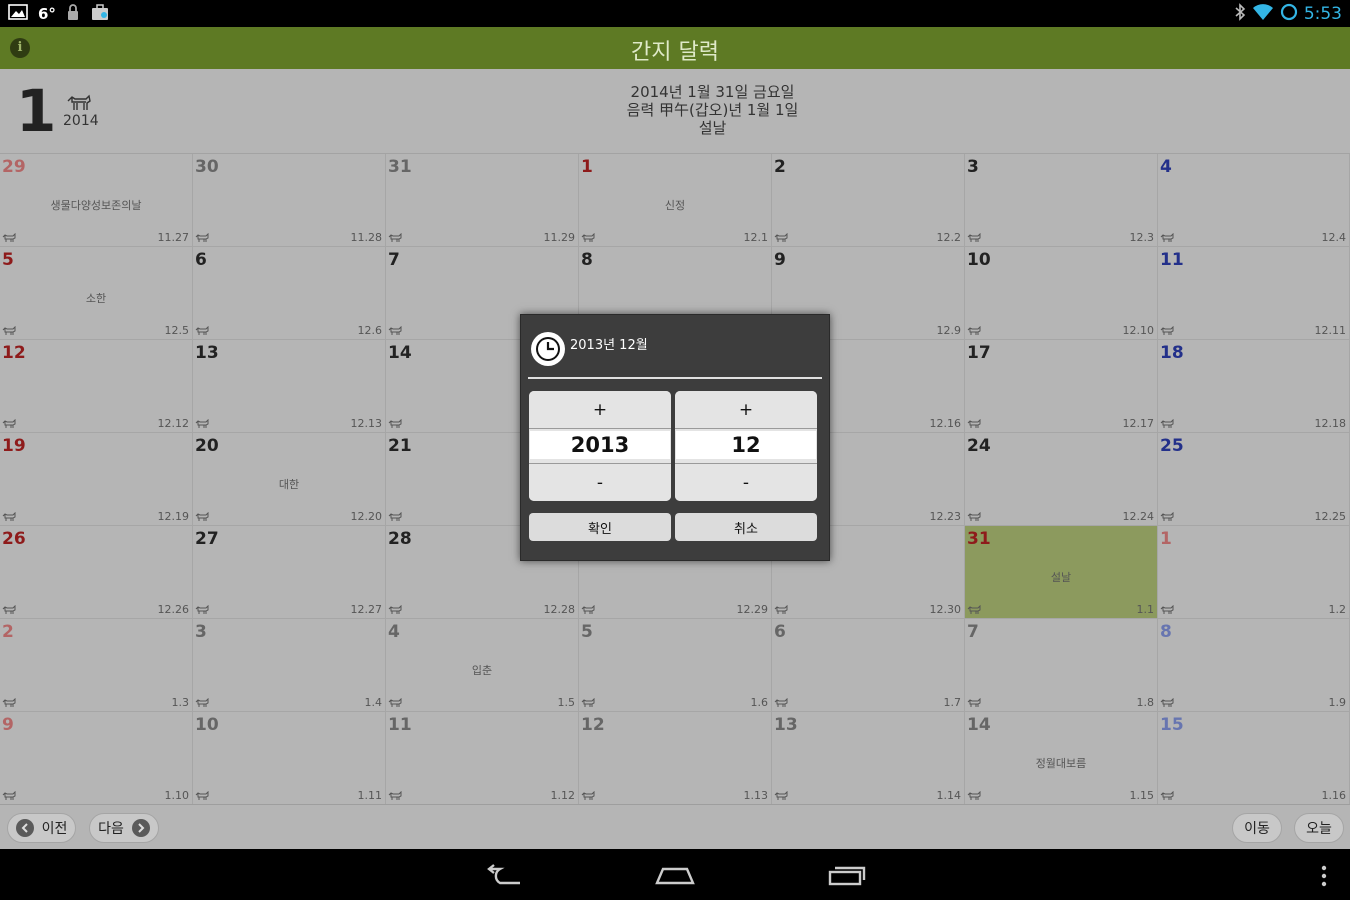 The image size is (1350, 900). I want to click on calendar-day-cell: 25 12.25, so click(1254, 479).